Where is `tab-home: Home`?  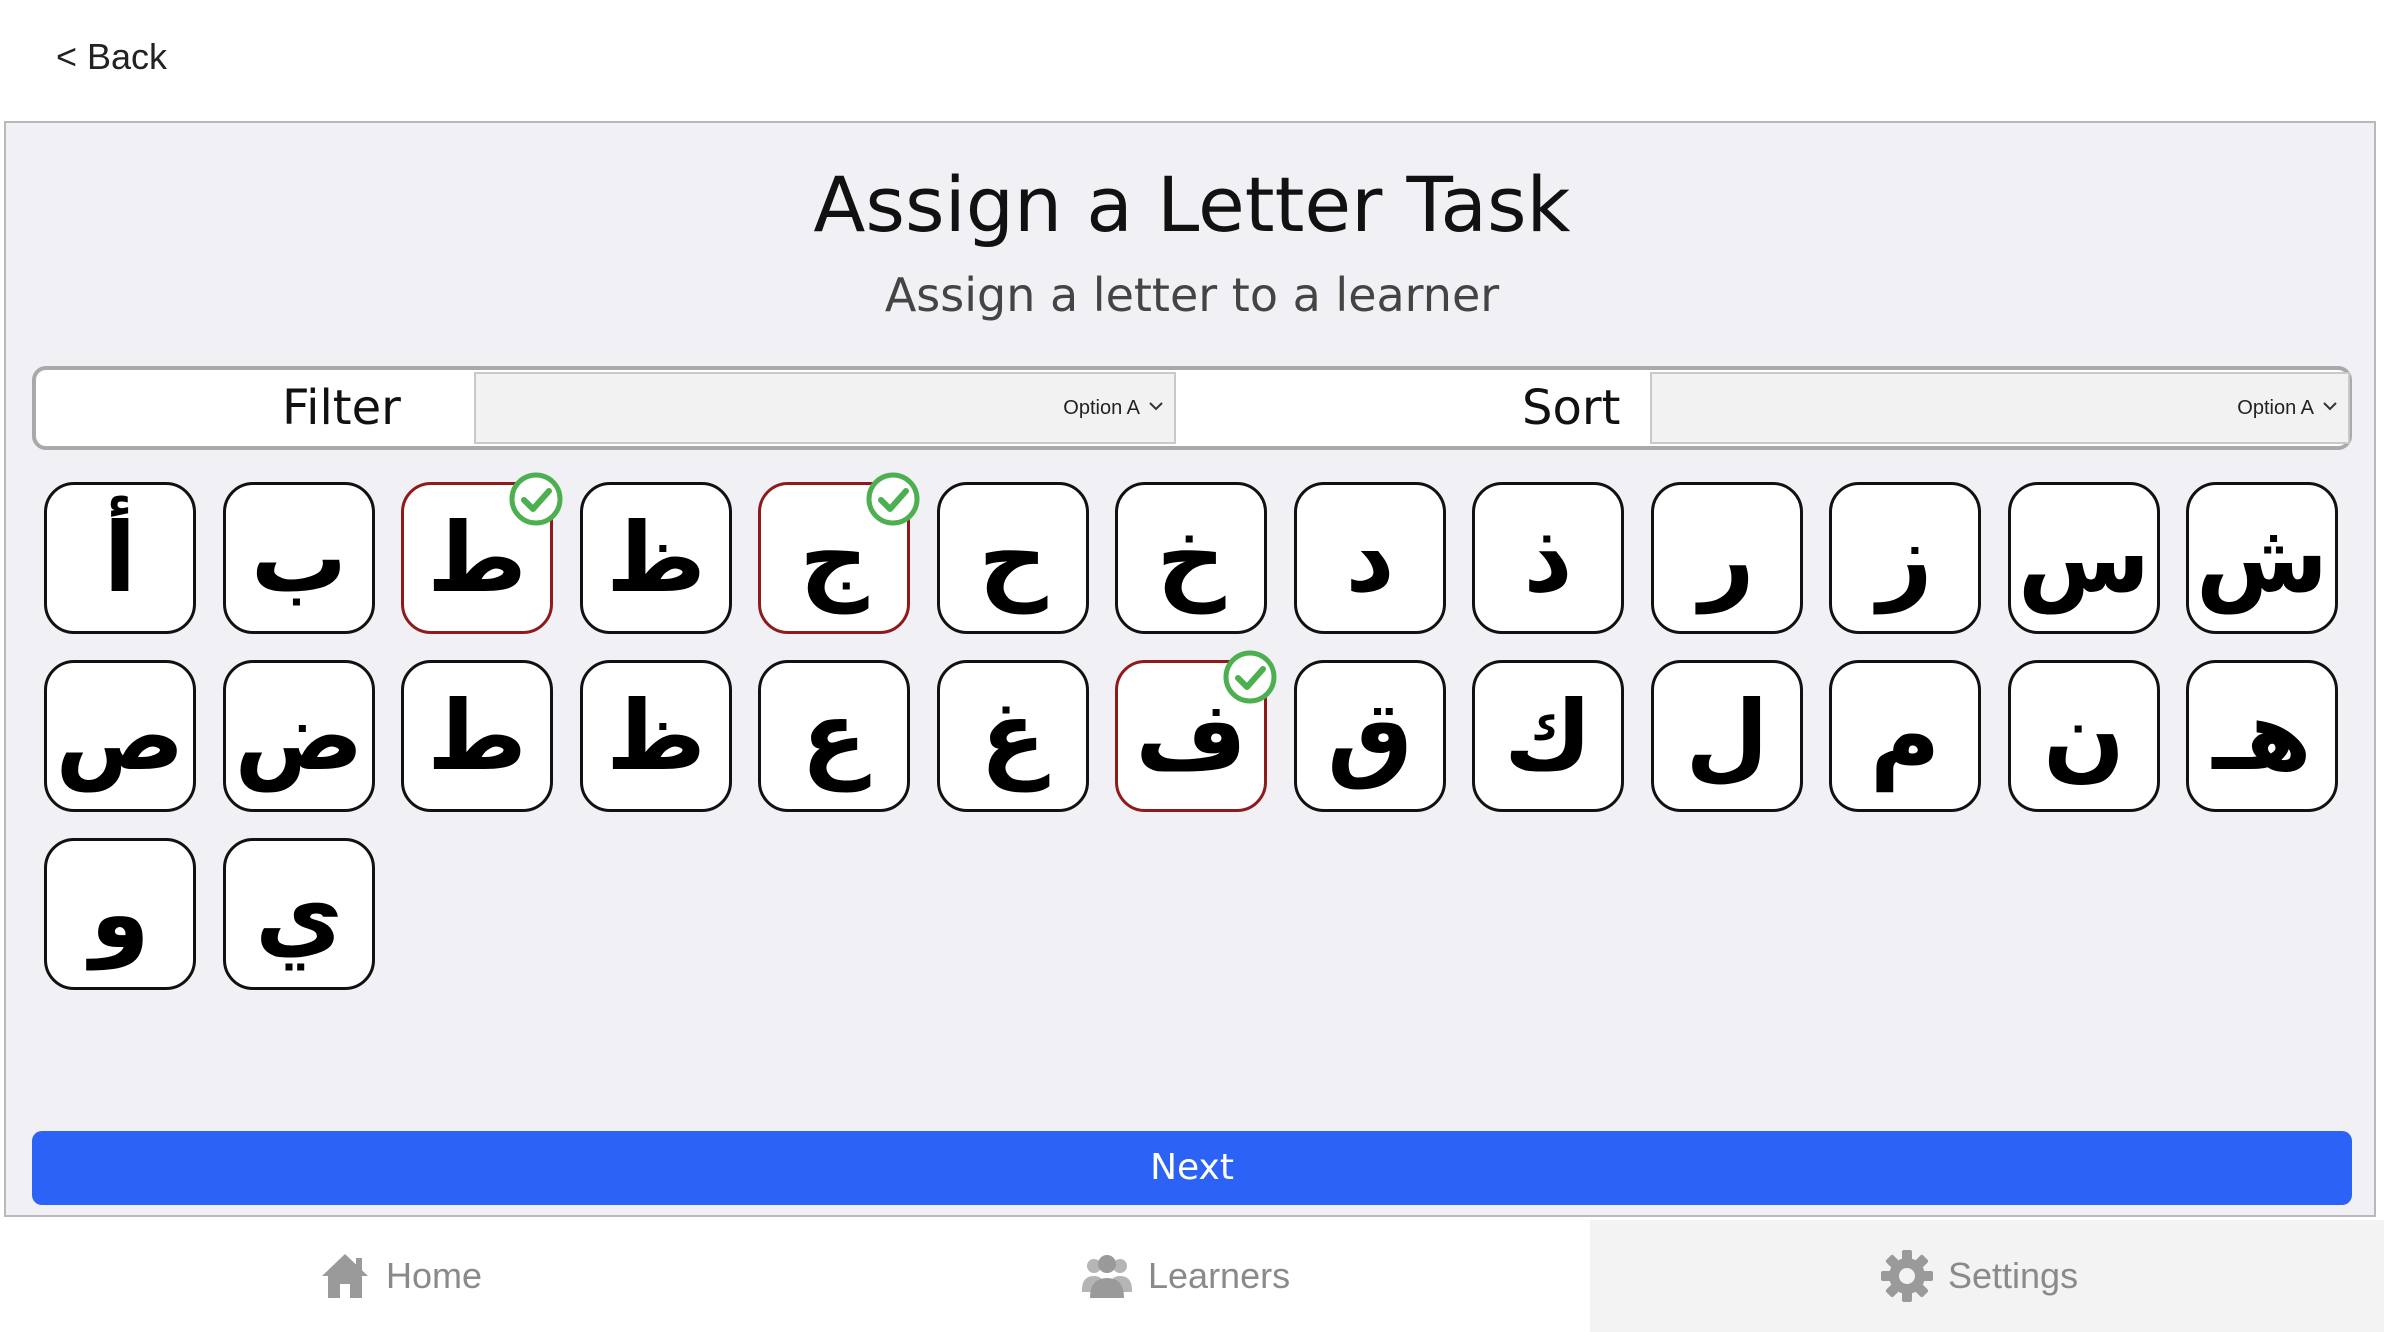 tab-home: Home is located at coordinates (397, 1276).